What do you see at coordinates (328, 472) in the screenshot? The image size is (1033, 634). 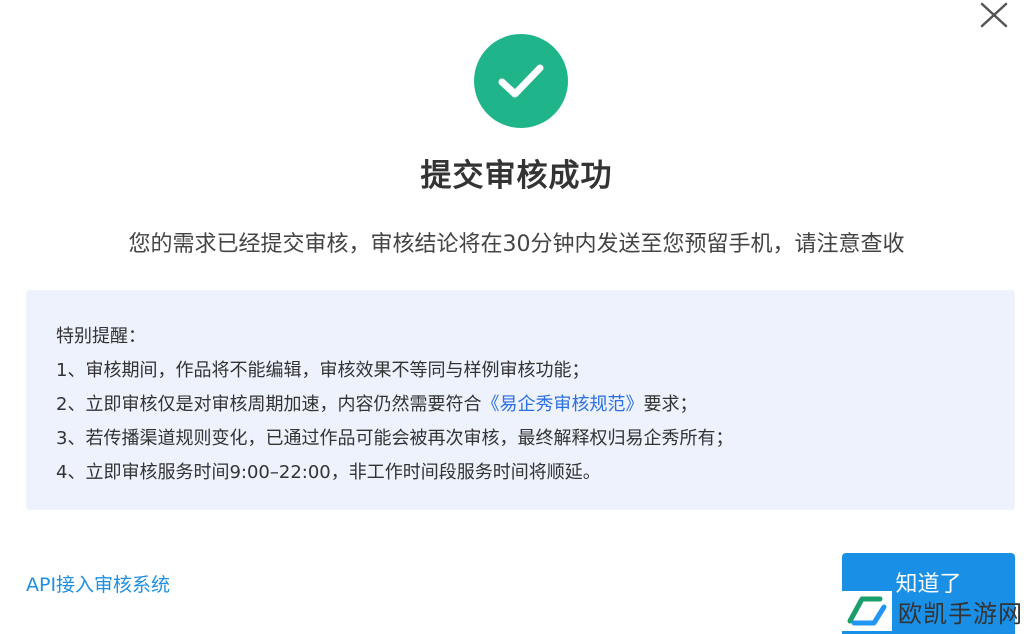 I see `notice-item-4: 4、立即审核服务时间9:00–22:00，非工作时间段服务时间将顺延。` at bounding box center [328, 472].